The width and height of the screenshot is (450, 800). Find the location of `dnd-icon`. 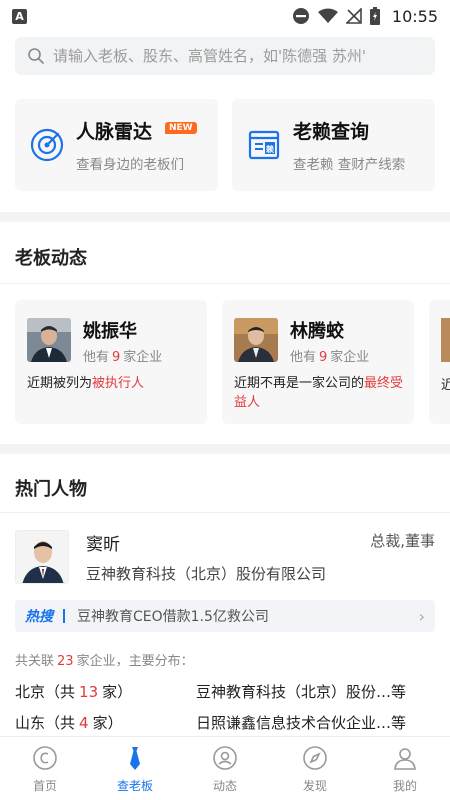

dnd-icon is located at coordinates (300, 16).